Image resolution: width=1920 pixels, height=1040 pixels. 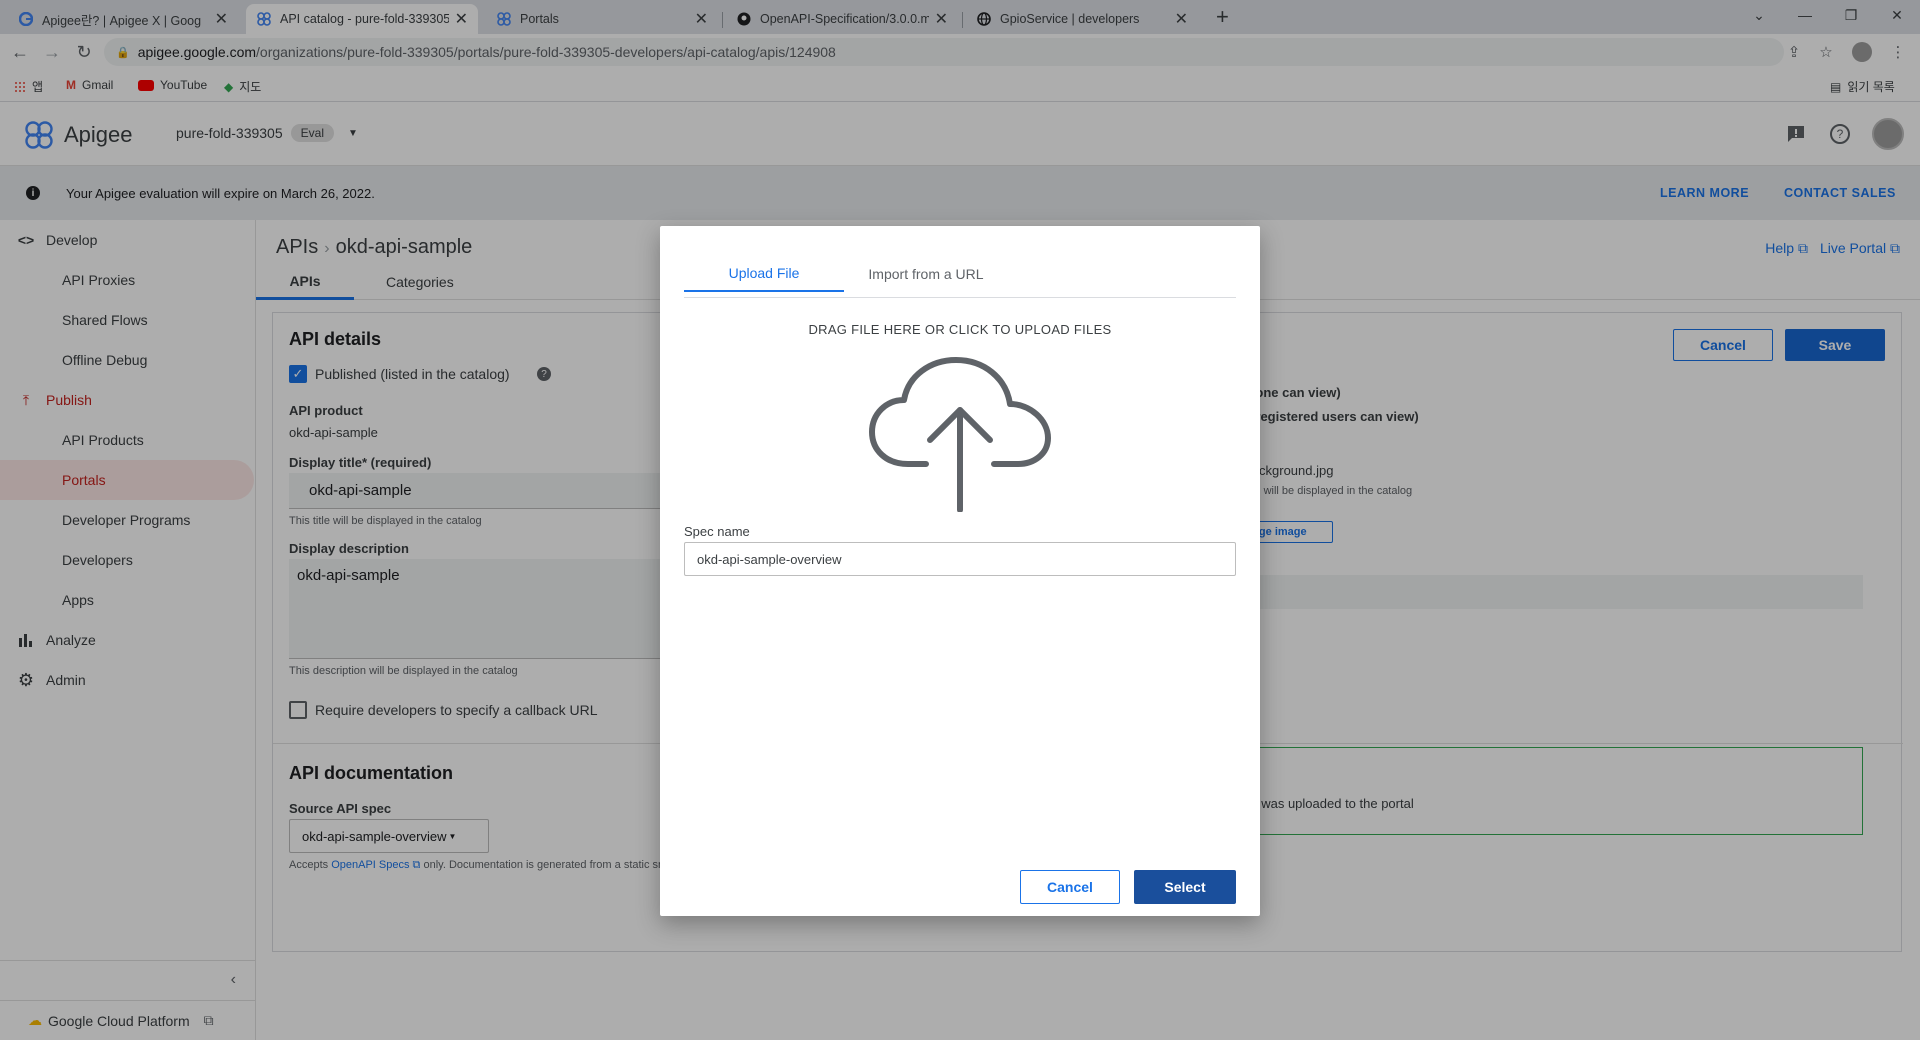 What do you see at coordinates (1070, 887) in the screenshot?
I see `modal-cancel-button: Cancel` at bounding box center [1070, 887].